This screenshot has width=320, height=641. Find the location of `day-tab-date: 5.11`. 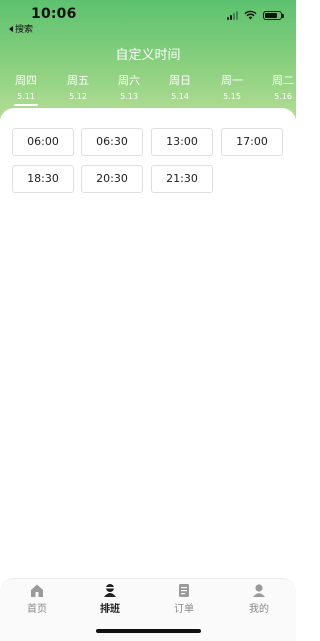

day-tab-date: 5.11 is located at coordinates (26, 96).